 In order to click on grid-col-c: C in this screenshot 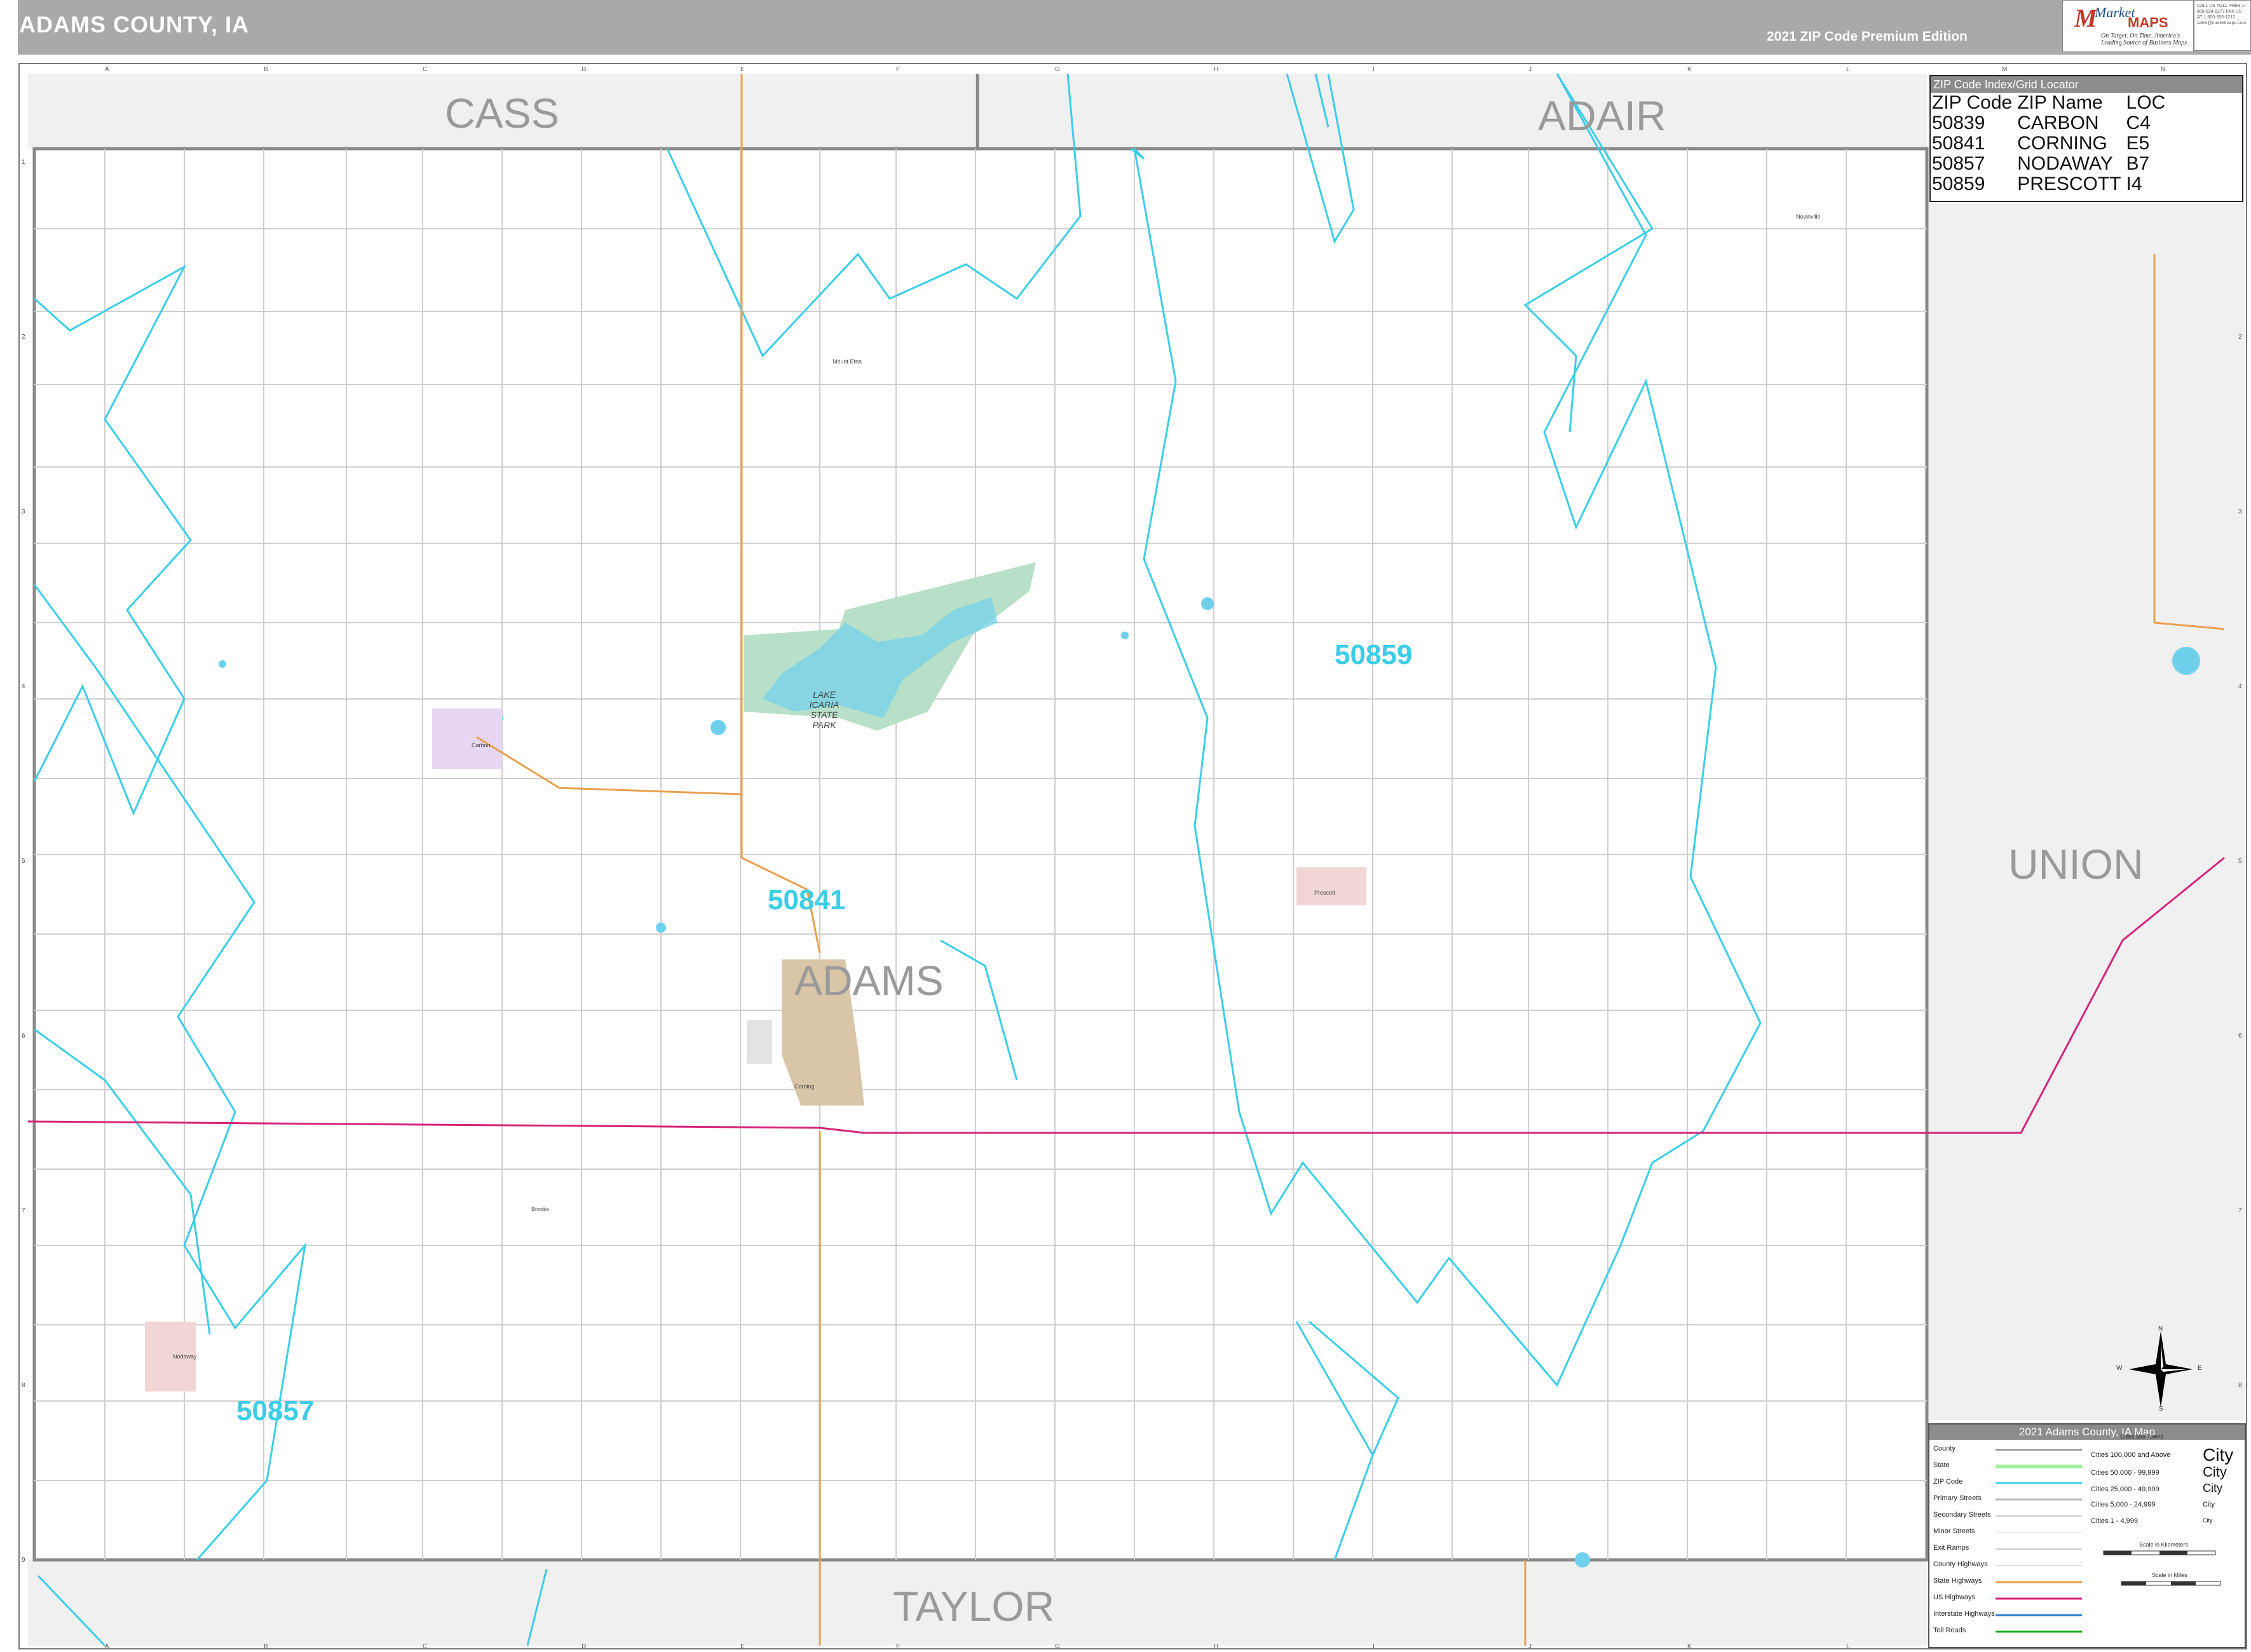, I will do `click(425, 69)`.